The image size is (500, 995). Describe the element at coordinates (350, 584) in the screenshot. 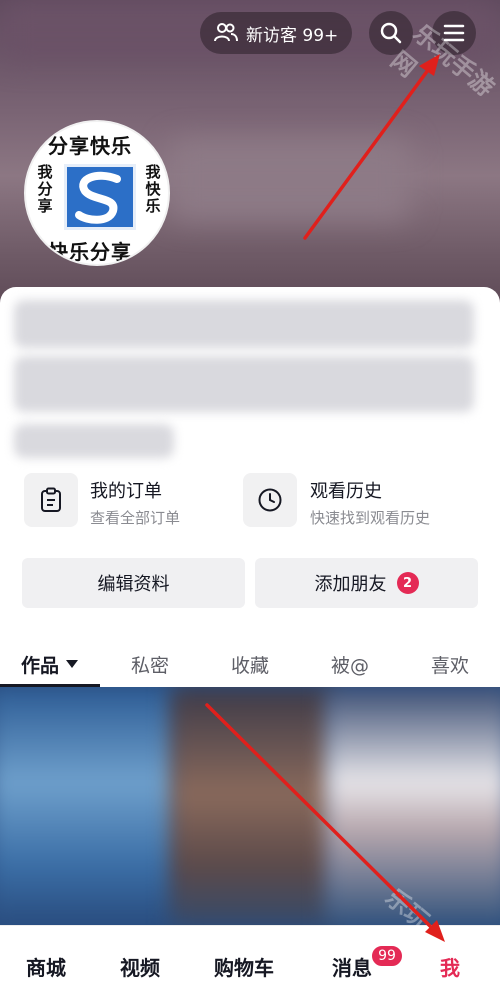

I see `add-friends-label: 添加朋友` at that location.